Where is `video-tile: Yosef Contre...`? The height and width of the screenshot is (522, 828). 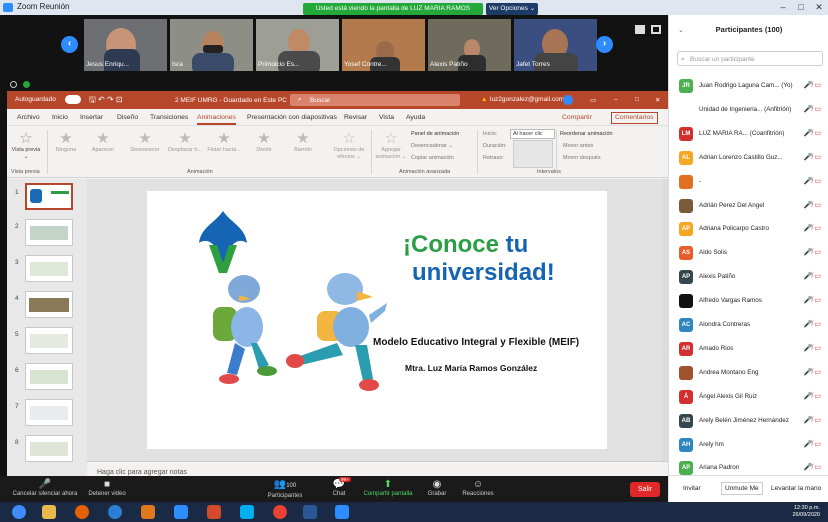
video-tile: Yosef Contre... is located at coordinates (383, 45).